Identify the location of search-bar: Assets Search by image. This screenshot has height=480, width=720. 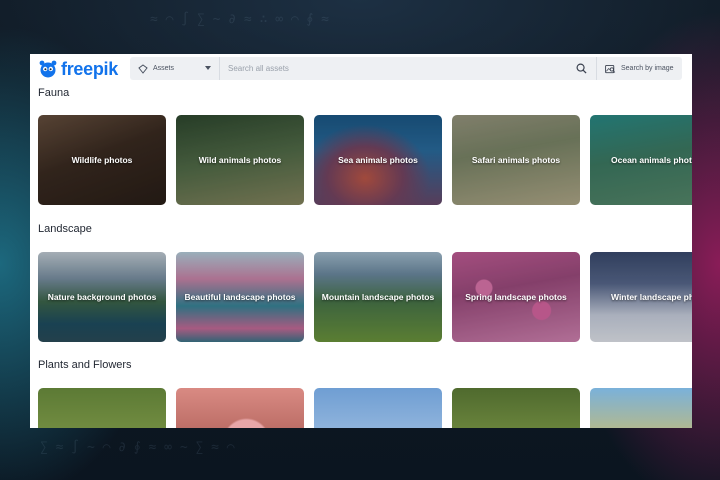
(406, 68).